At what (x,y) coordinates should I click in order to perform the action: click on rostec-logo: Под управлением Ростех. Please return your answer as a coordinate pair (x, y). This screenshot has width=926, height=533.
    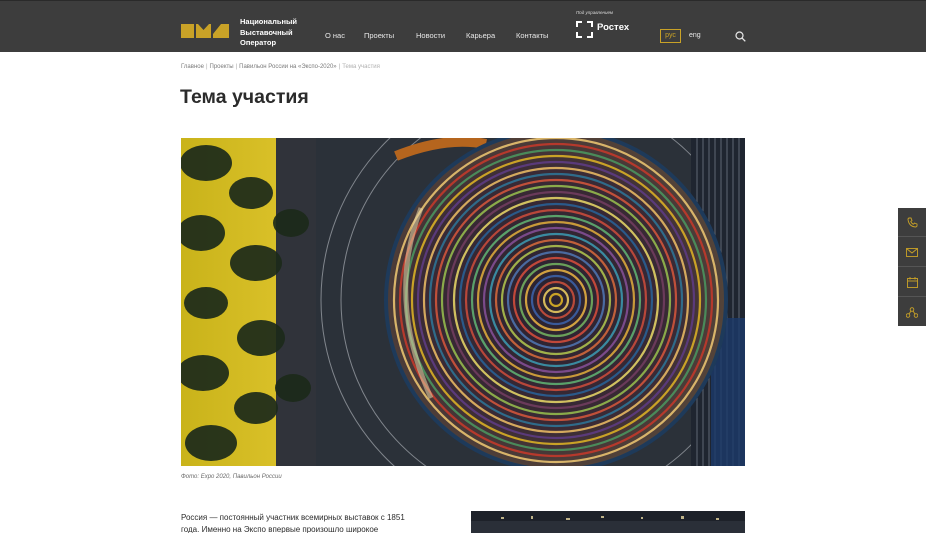
    Looking at the image, I should click on (611, 27).